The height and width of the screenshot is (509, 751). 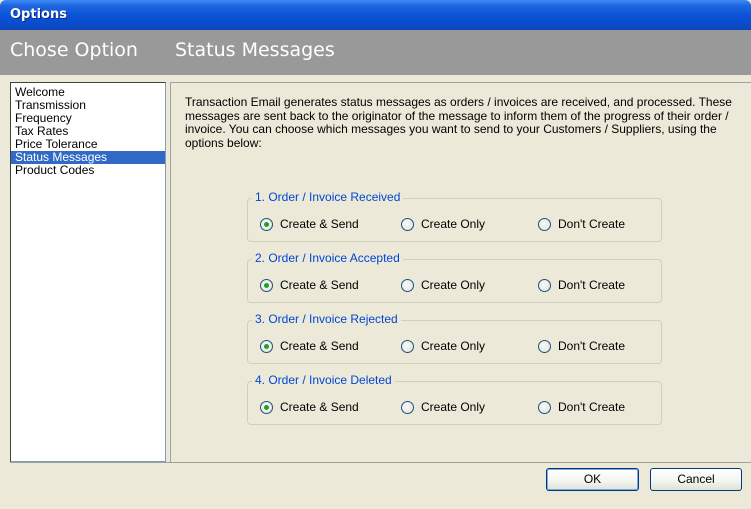 I want to click on group-title: 1. Order / Invoice Received, so click(x=328, y=197).